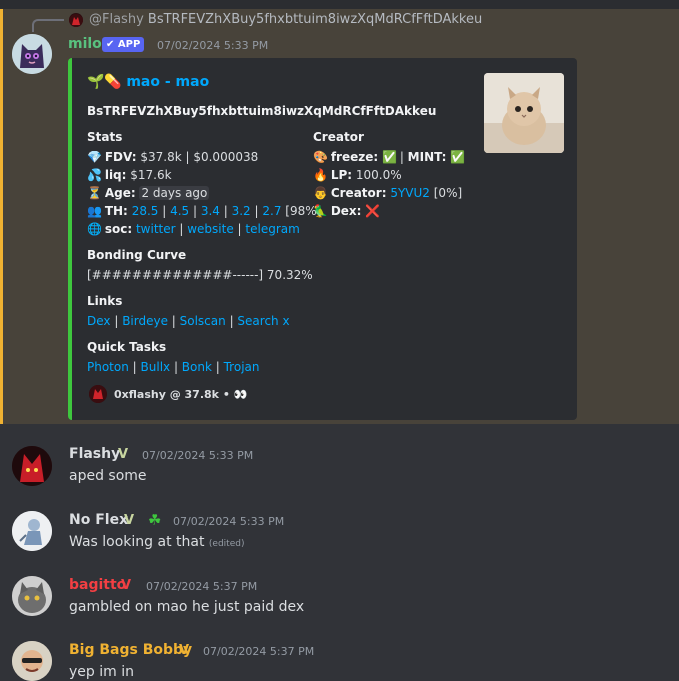 The width and height of the screenshot is (679, 681). What do you see at coordinates (118, 229) in the screenshot?
I see `soc-label: soc:` at bounding box center [118, 229].